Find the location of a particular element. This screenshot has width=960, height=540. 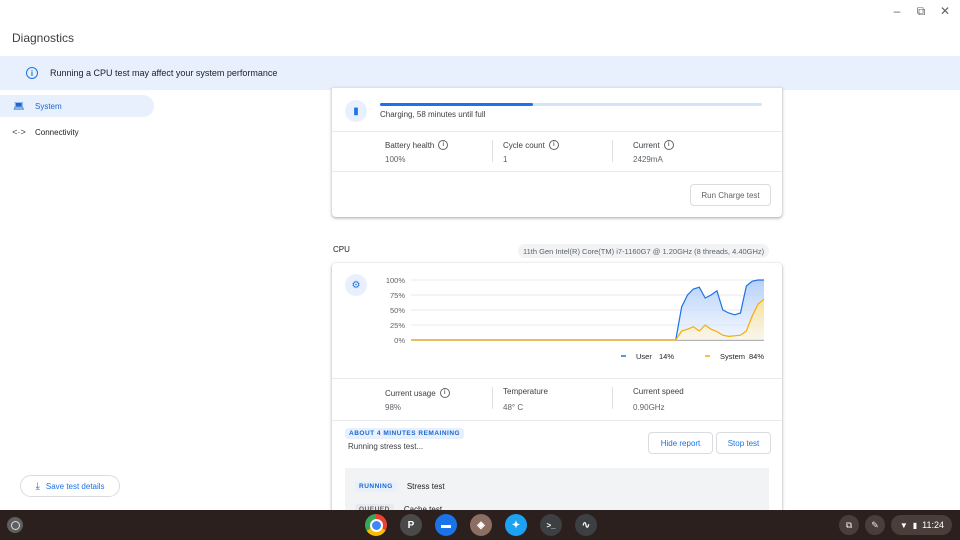

launcher-button is located at coordinates (15, 525).